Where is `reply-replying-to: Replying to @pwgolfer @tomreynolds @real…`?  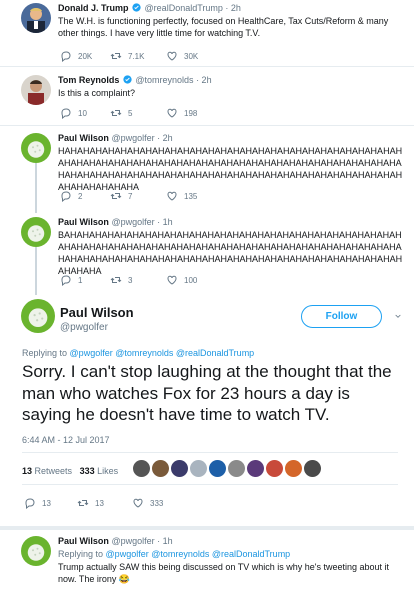
reply-replying-to: Replying to @pwgolfer @tomreynolds @real… is located at coordinates (230, 554).